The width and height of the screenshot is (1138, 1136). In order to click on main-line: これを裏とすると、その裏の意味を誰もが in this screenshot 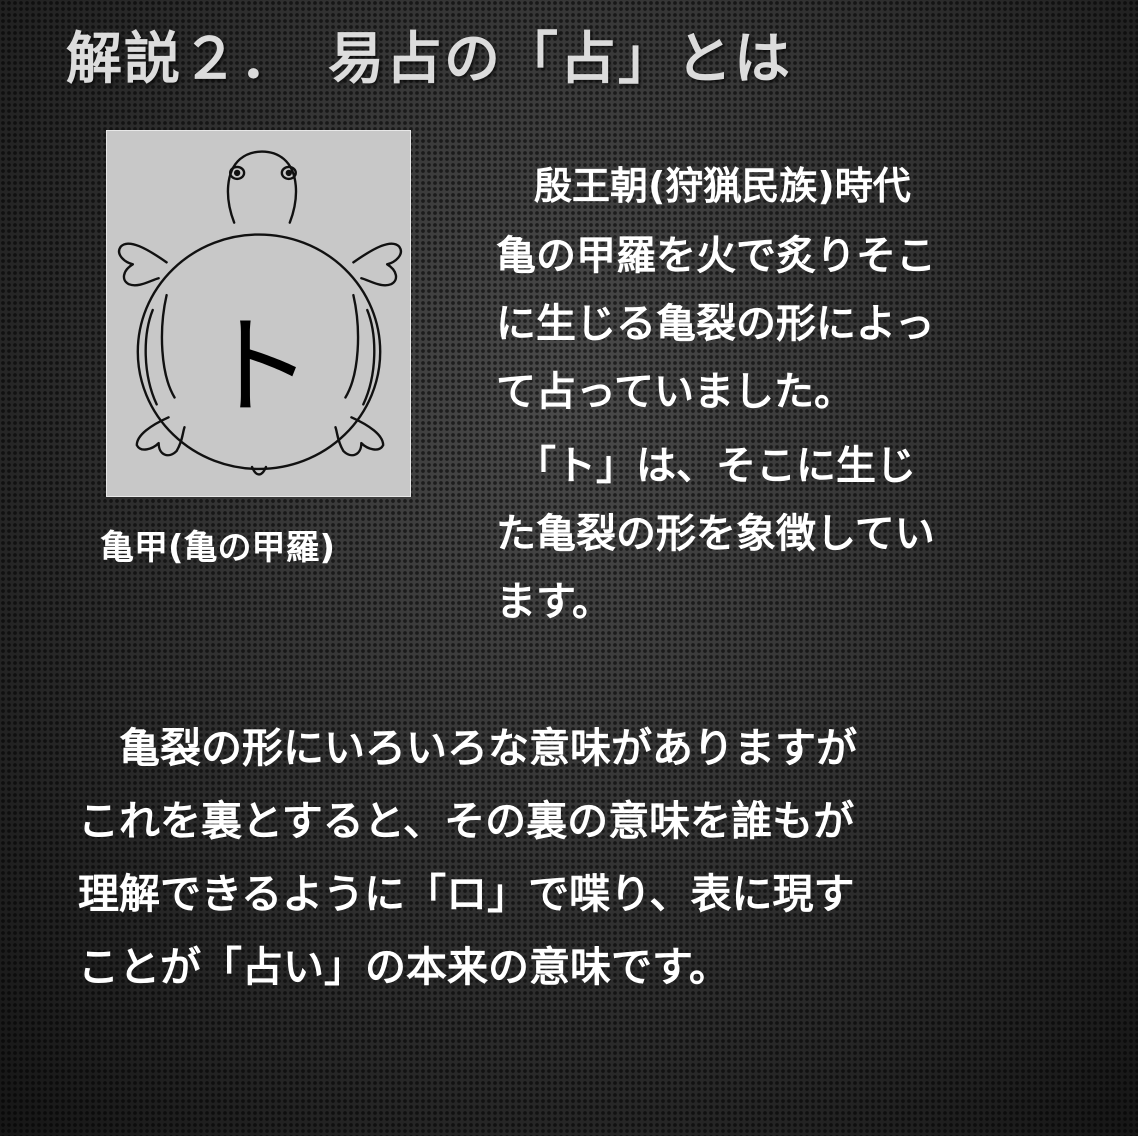, I will do `click(466, 821)`.